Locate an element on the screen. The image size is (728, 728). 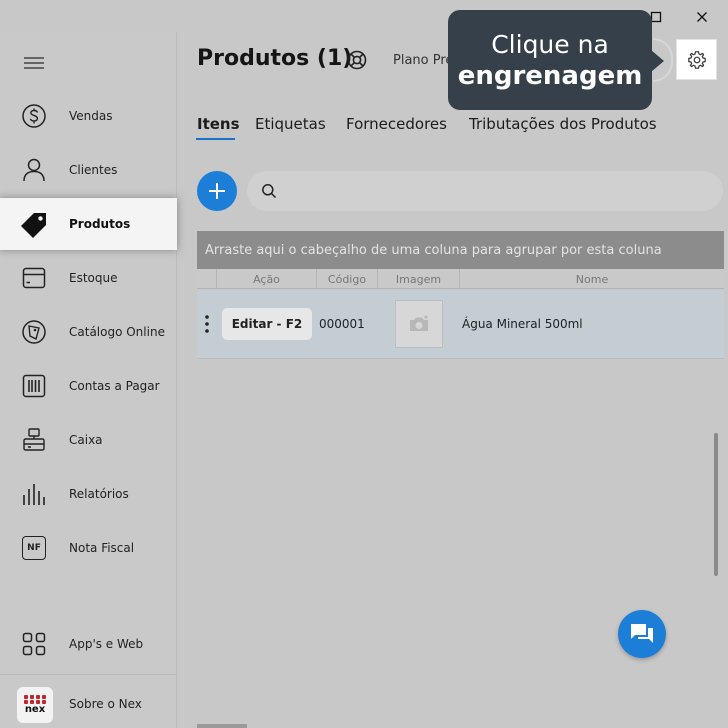
nf-icon: NF is located at coordinates (34, 548).